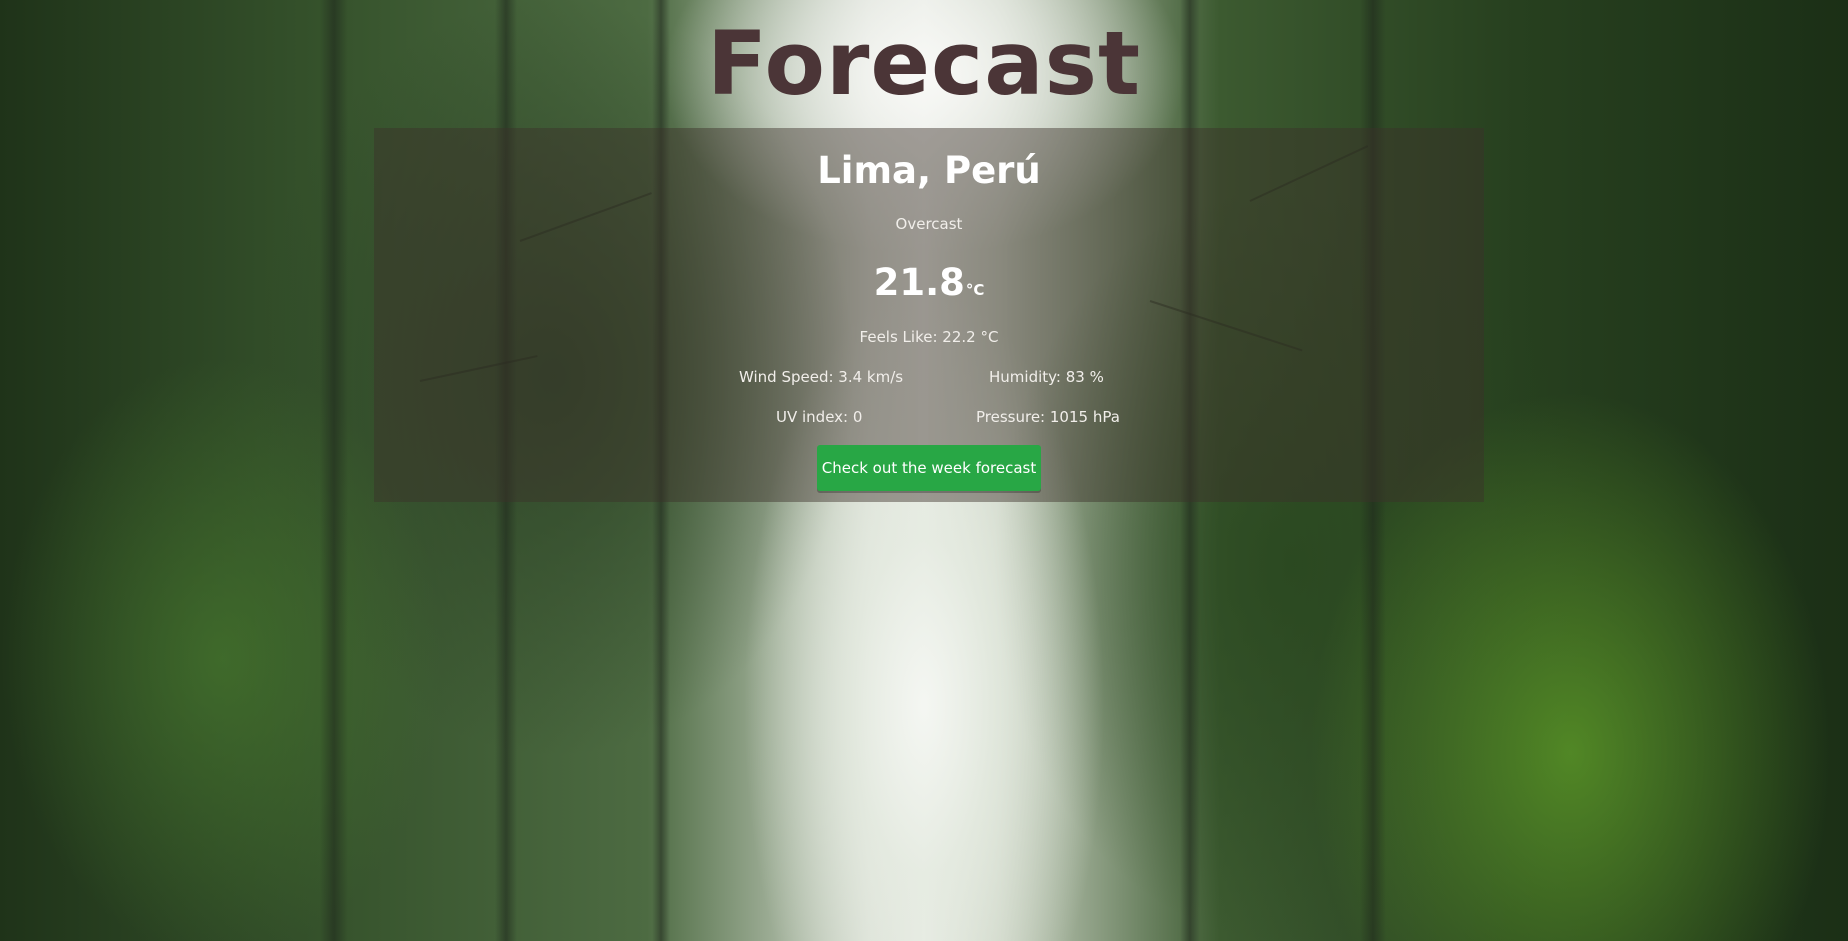 Image resolution: width=1848 pixels, height=941 pixels. I want to click on weather-condition: Overcast, so click(929, 224).